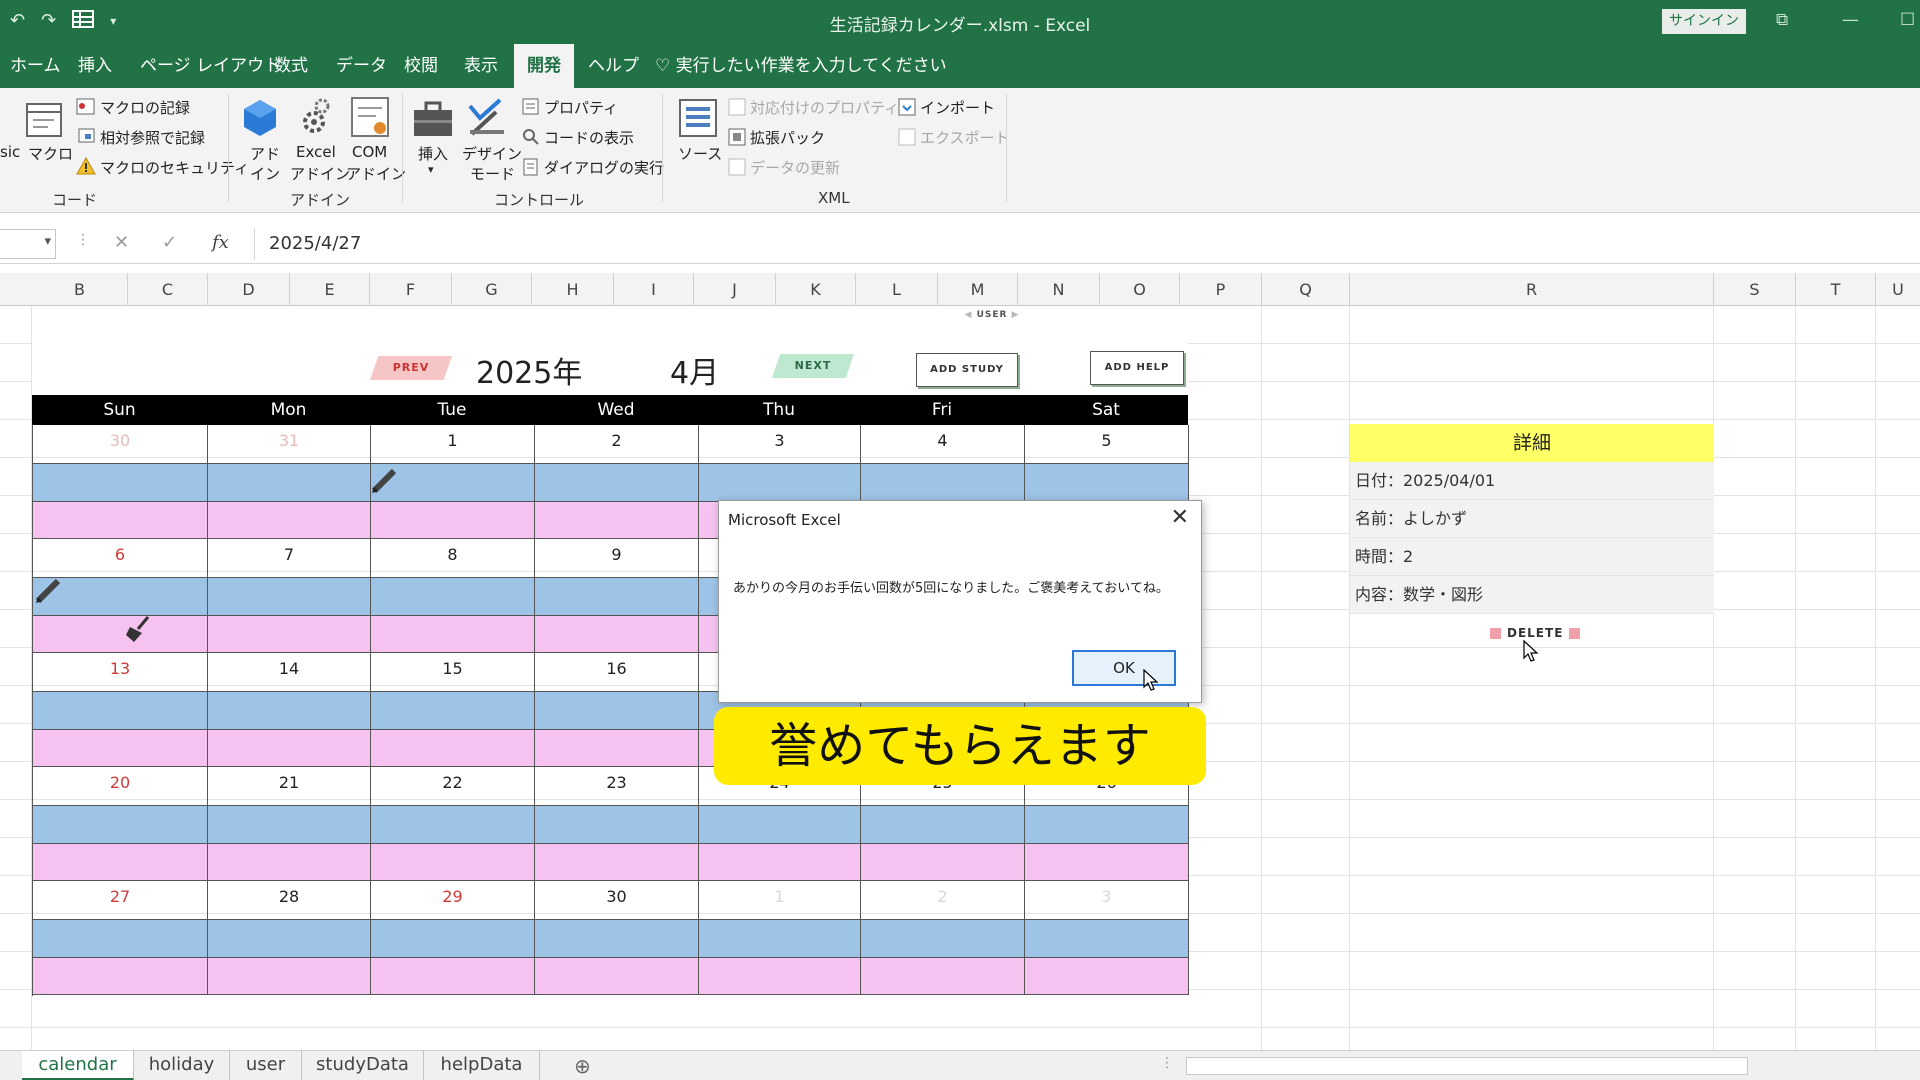 The image size is (1920, 1080). Describe the element at coordinates (581, 107) in the screenshot. I see `properties-button: プロパティ` at that location.